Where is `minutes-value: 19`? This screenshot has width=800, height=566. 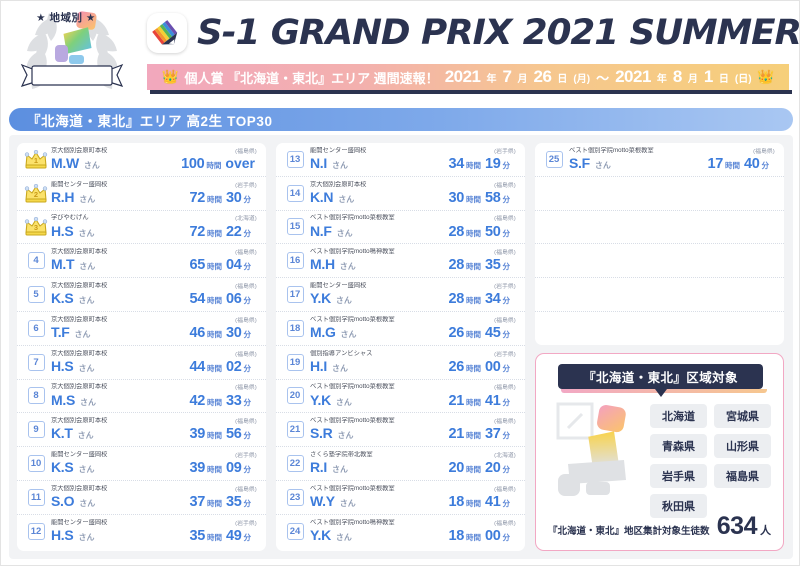
minutes-value: 19 is located at coordinates (492, 163).